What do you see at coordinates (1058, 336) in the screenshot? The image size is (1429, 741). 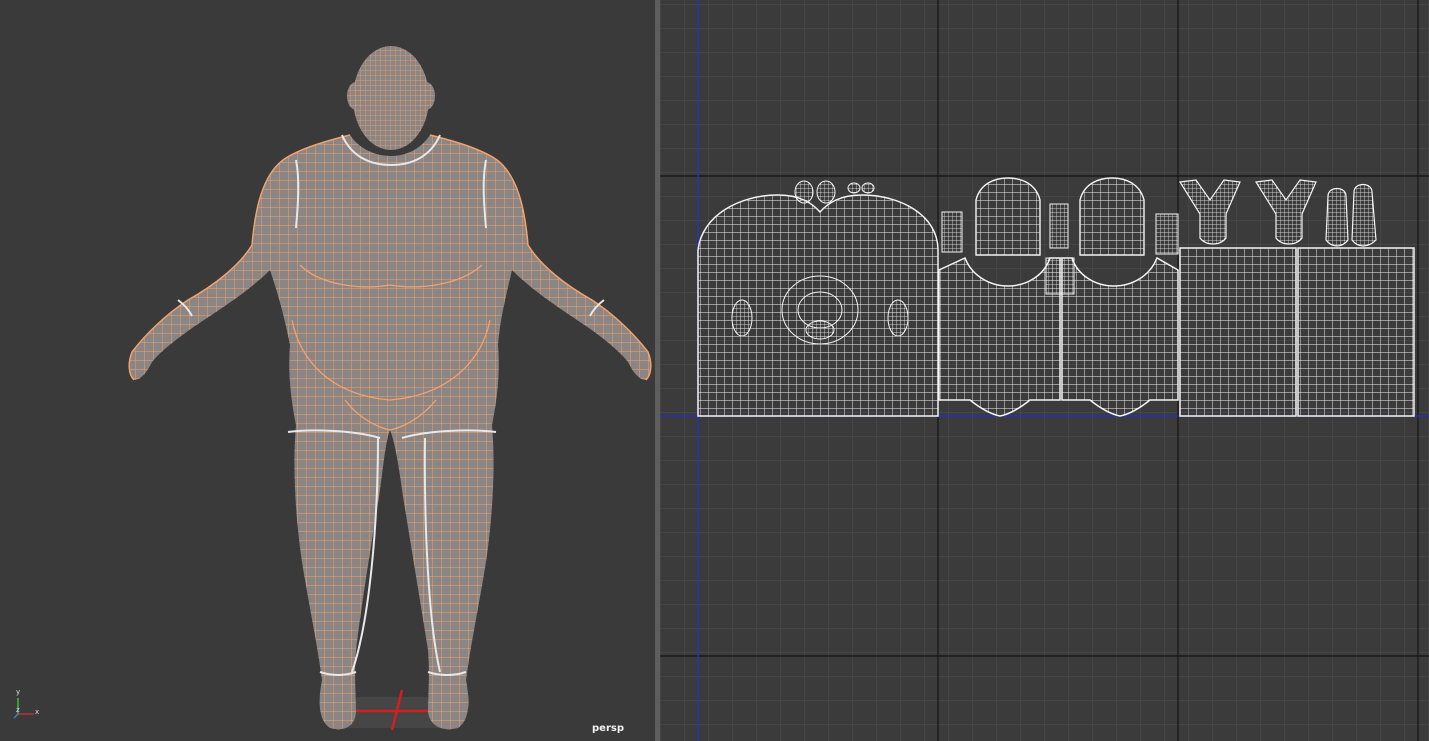 I see `uv-shell-torso` at bounding box center [1058, 336].